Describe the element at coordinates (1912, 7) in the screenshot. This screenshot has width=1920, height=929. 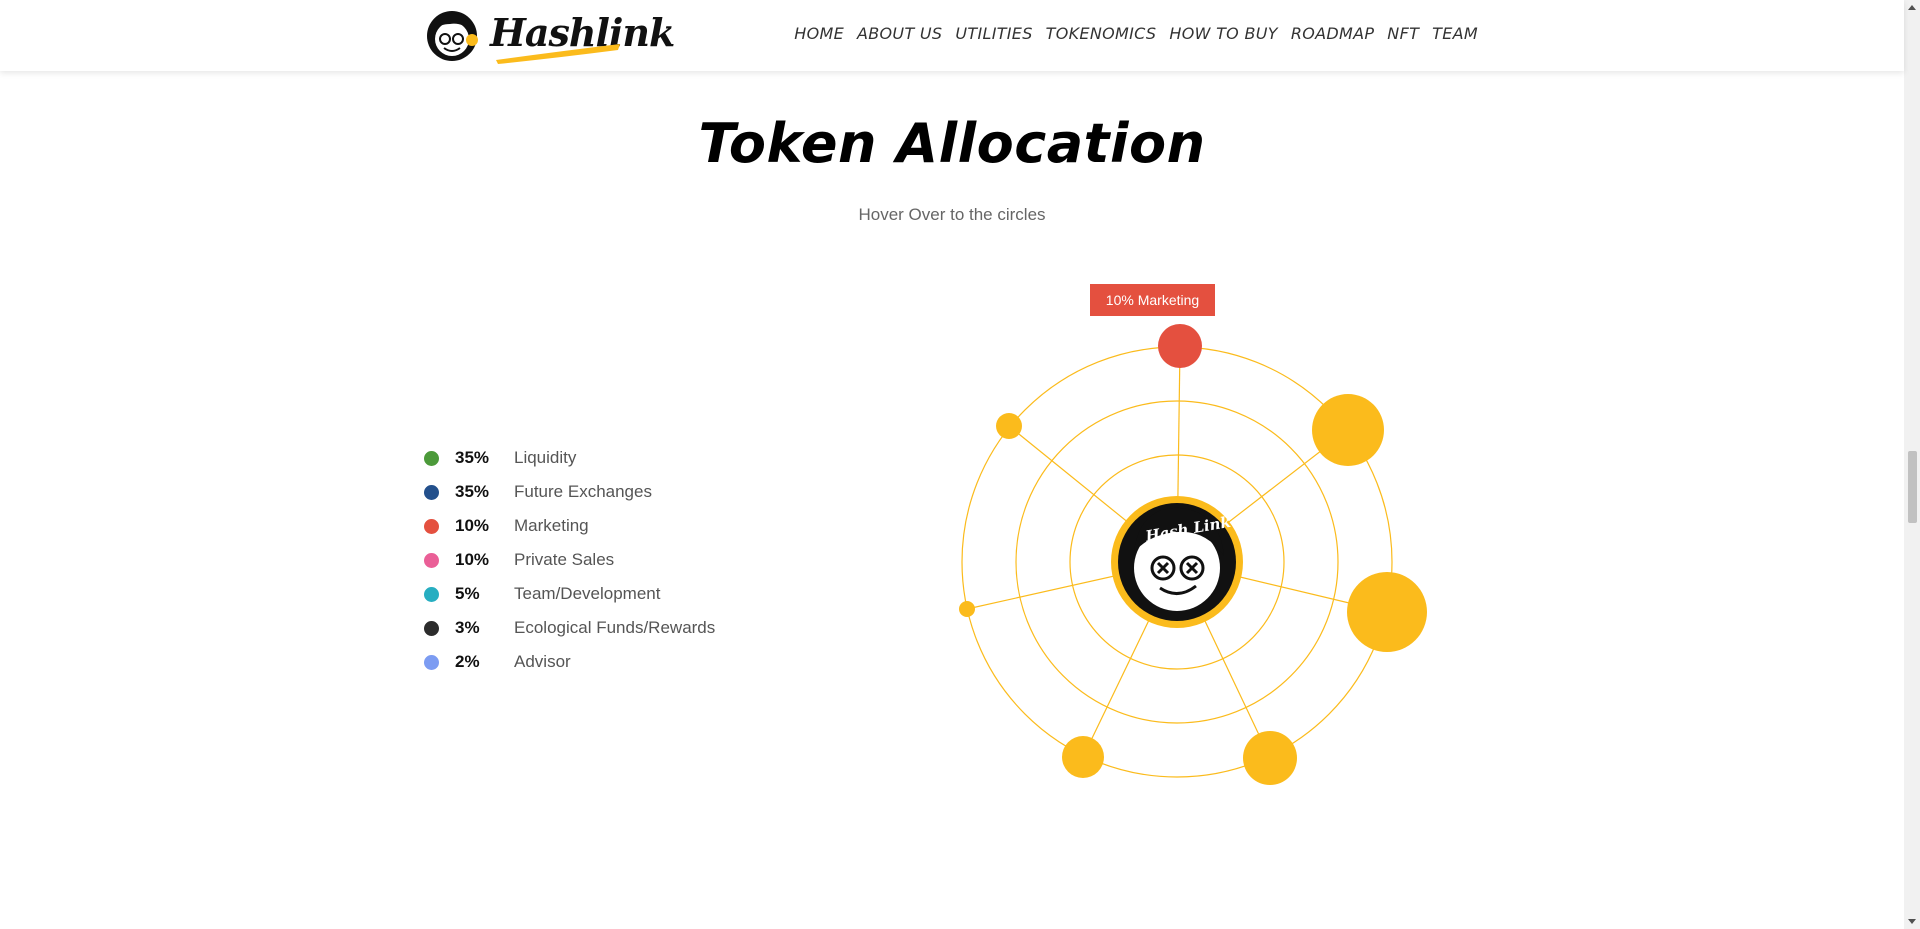
I see `scroll-up-arrow-icon` at that location.